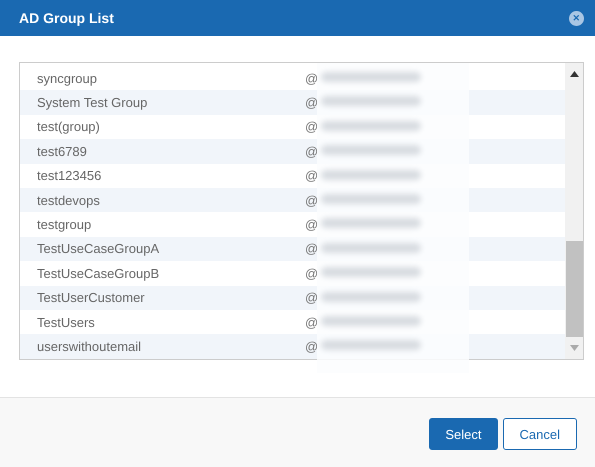  What do you see at coordinates (574, 74) in the screenshot?
I see `scroll-up-icon` at bounding box center [574, 74].